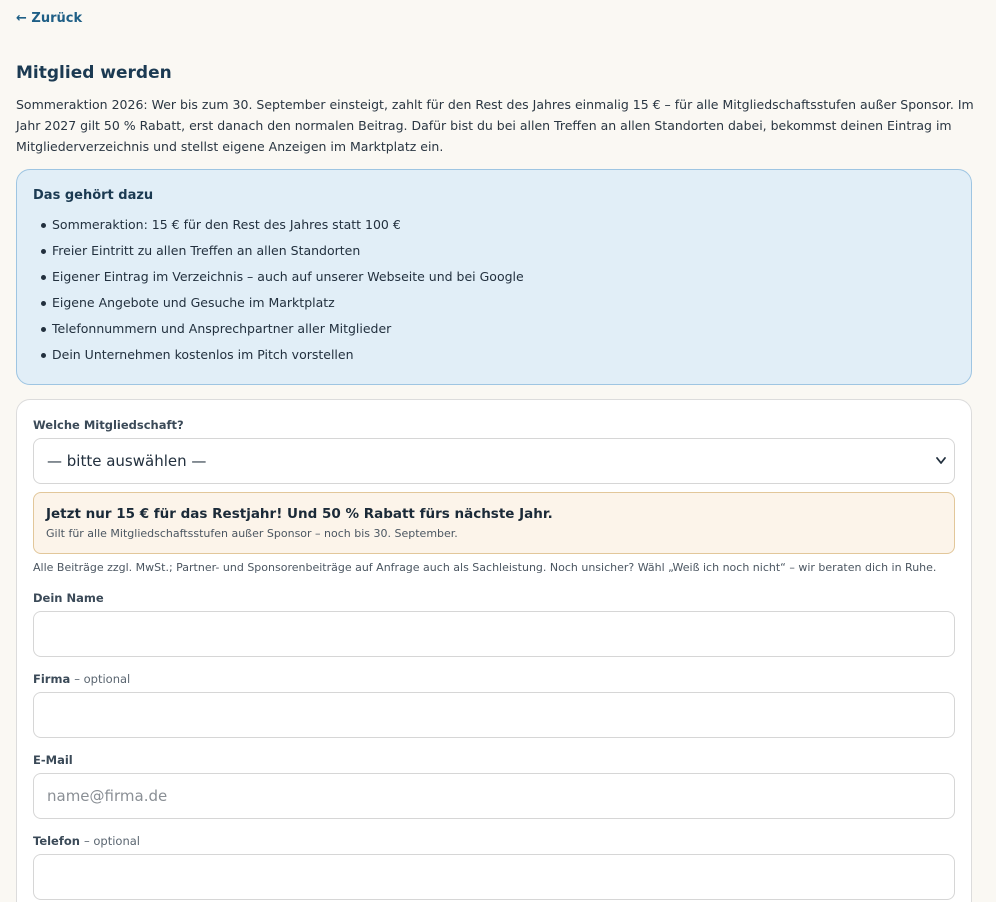  What do you see at coordinates (494, 461) in the screenshot?
I see `membership-select: — bitte auswählen —` at bounding box center [494, 461].